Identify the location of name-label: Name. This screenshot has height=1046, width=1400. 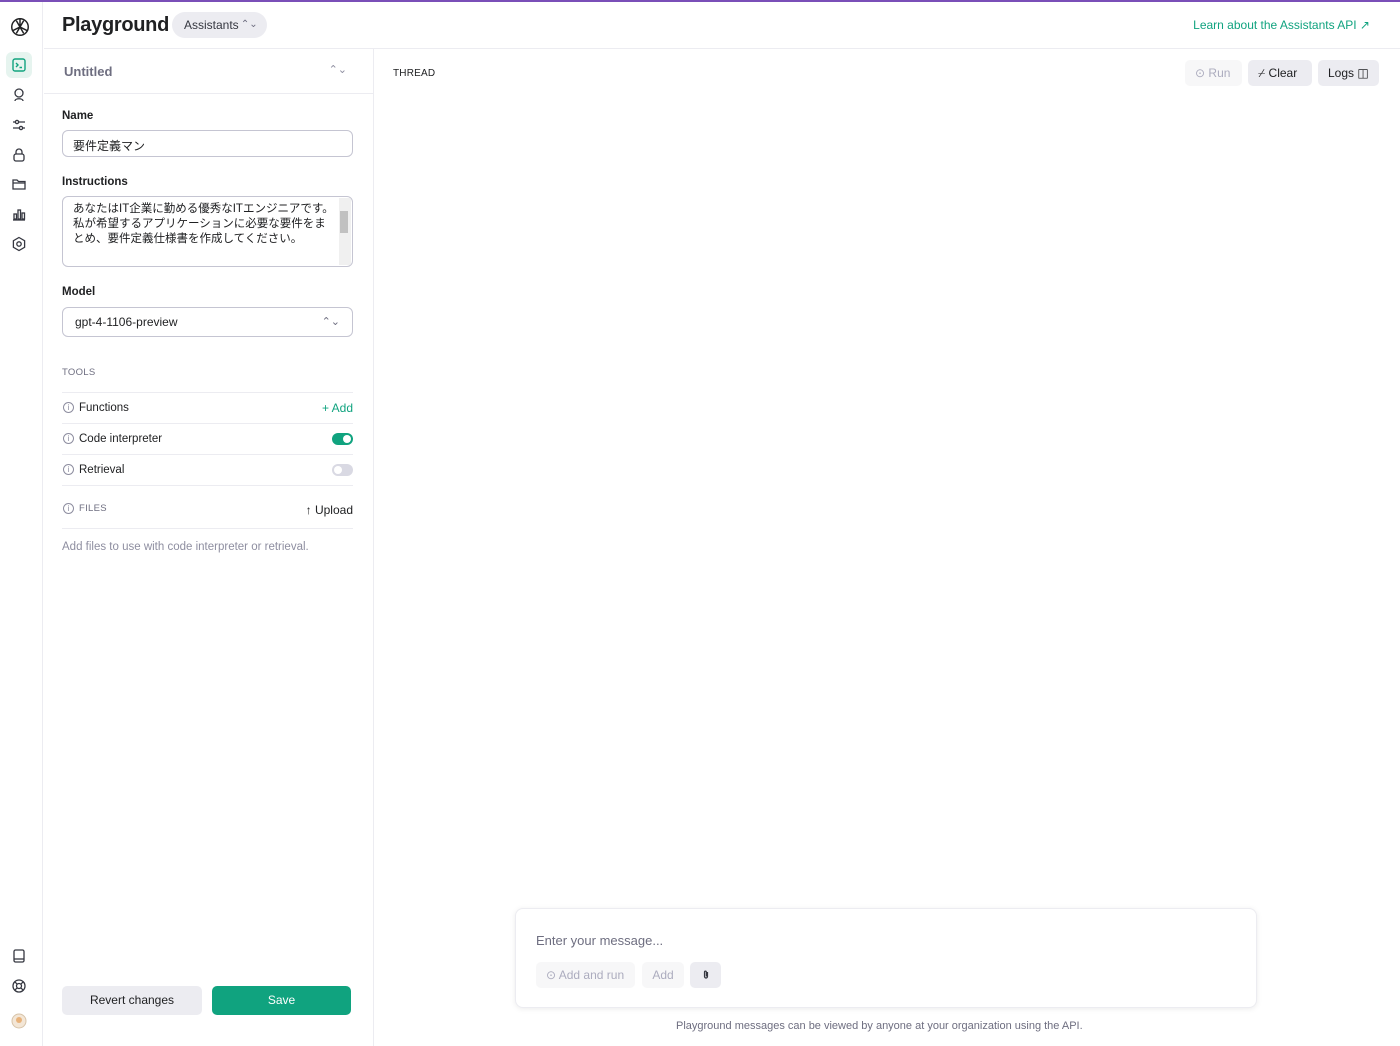
(78, 116).